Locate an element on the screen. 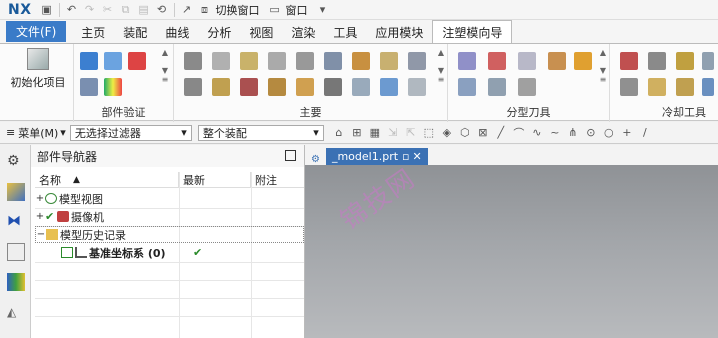 Image resolution: width=718 pixels, height=338 pixels. electrode-icon is located at coordinates (277, 87).